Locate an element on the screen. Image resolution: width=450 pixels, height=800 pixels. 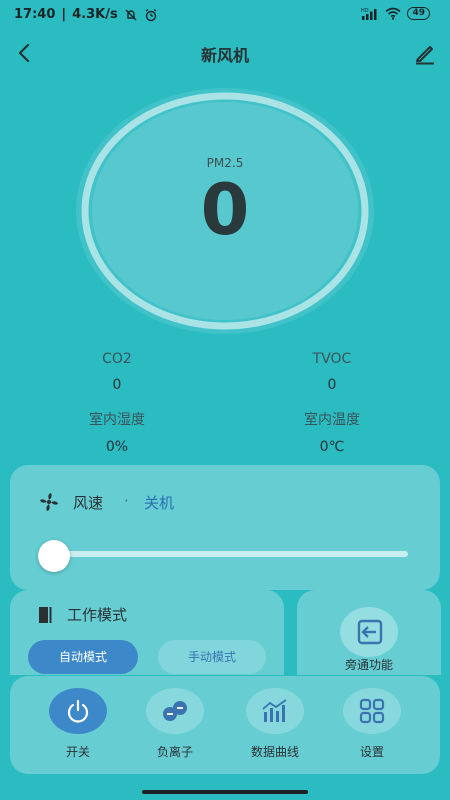
anion-label: 负离子 is located at coordinates (174, 752).